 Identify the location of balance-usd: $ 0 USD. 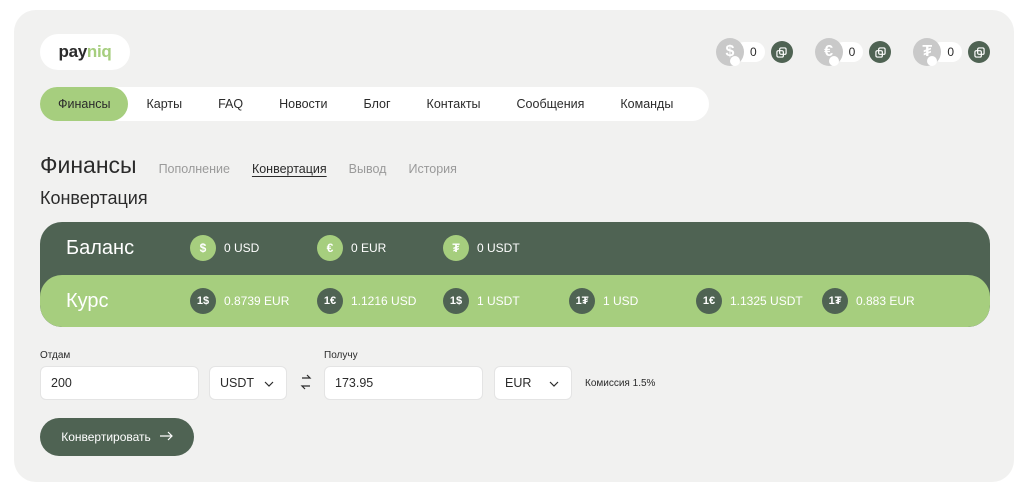
(224, 248).